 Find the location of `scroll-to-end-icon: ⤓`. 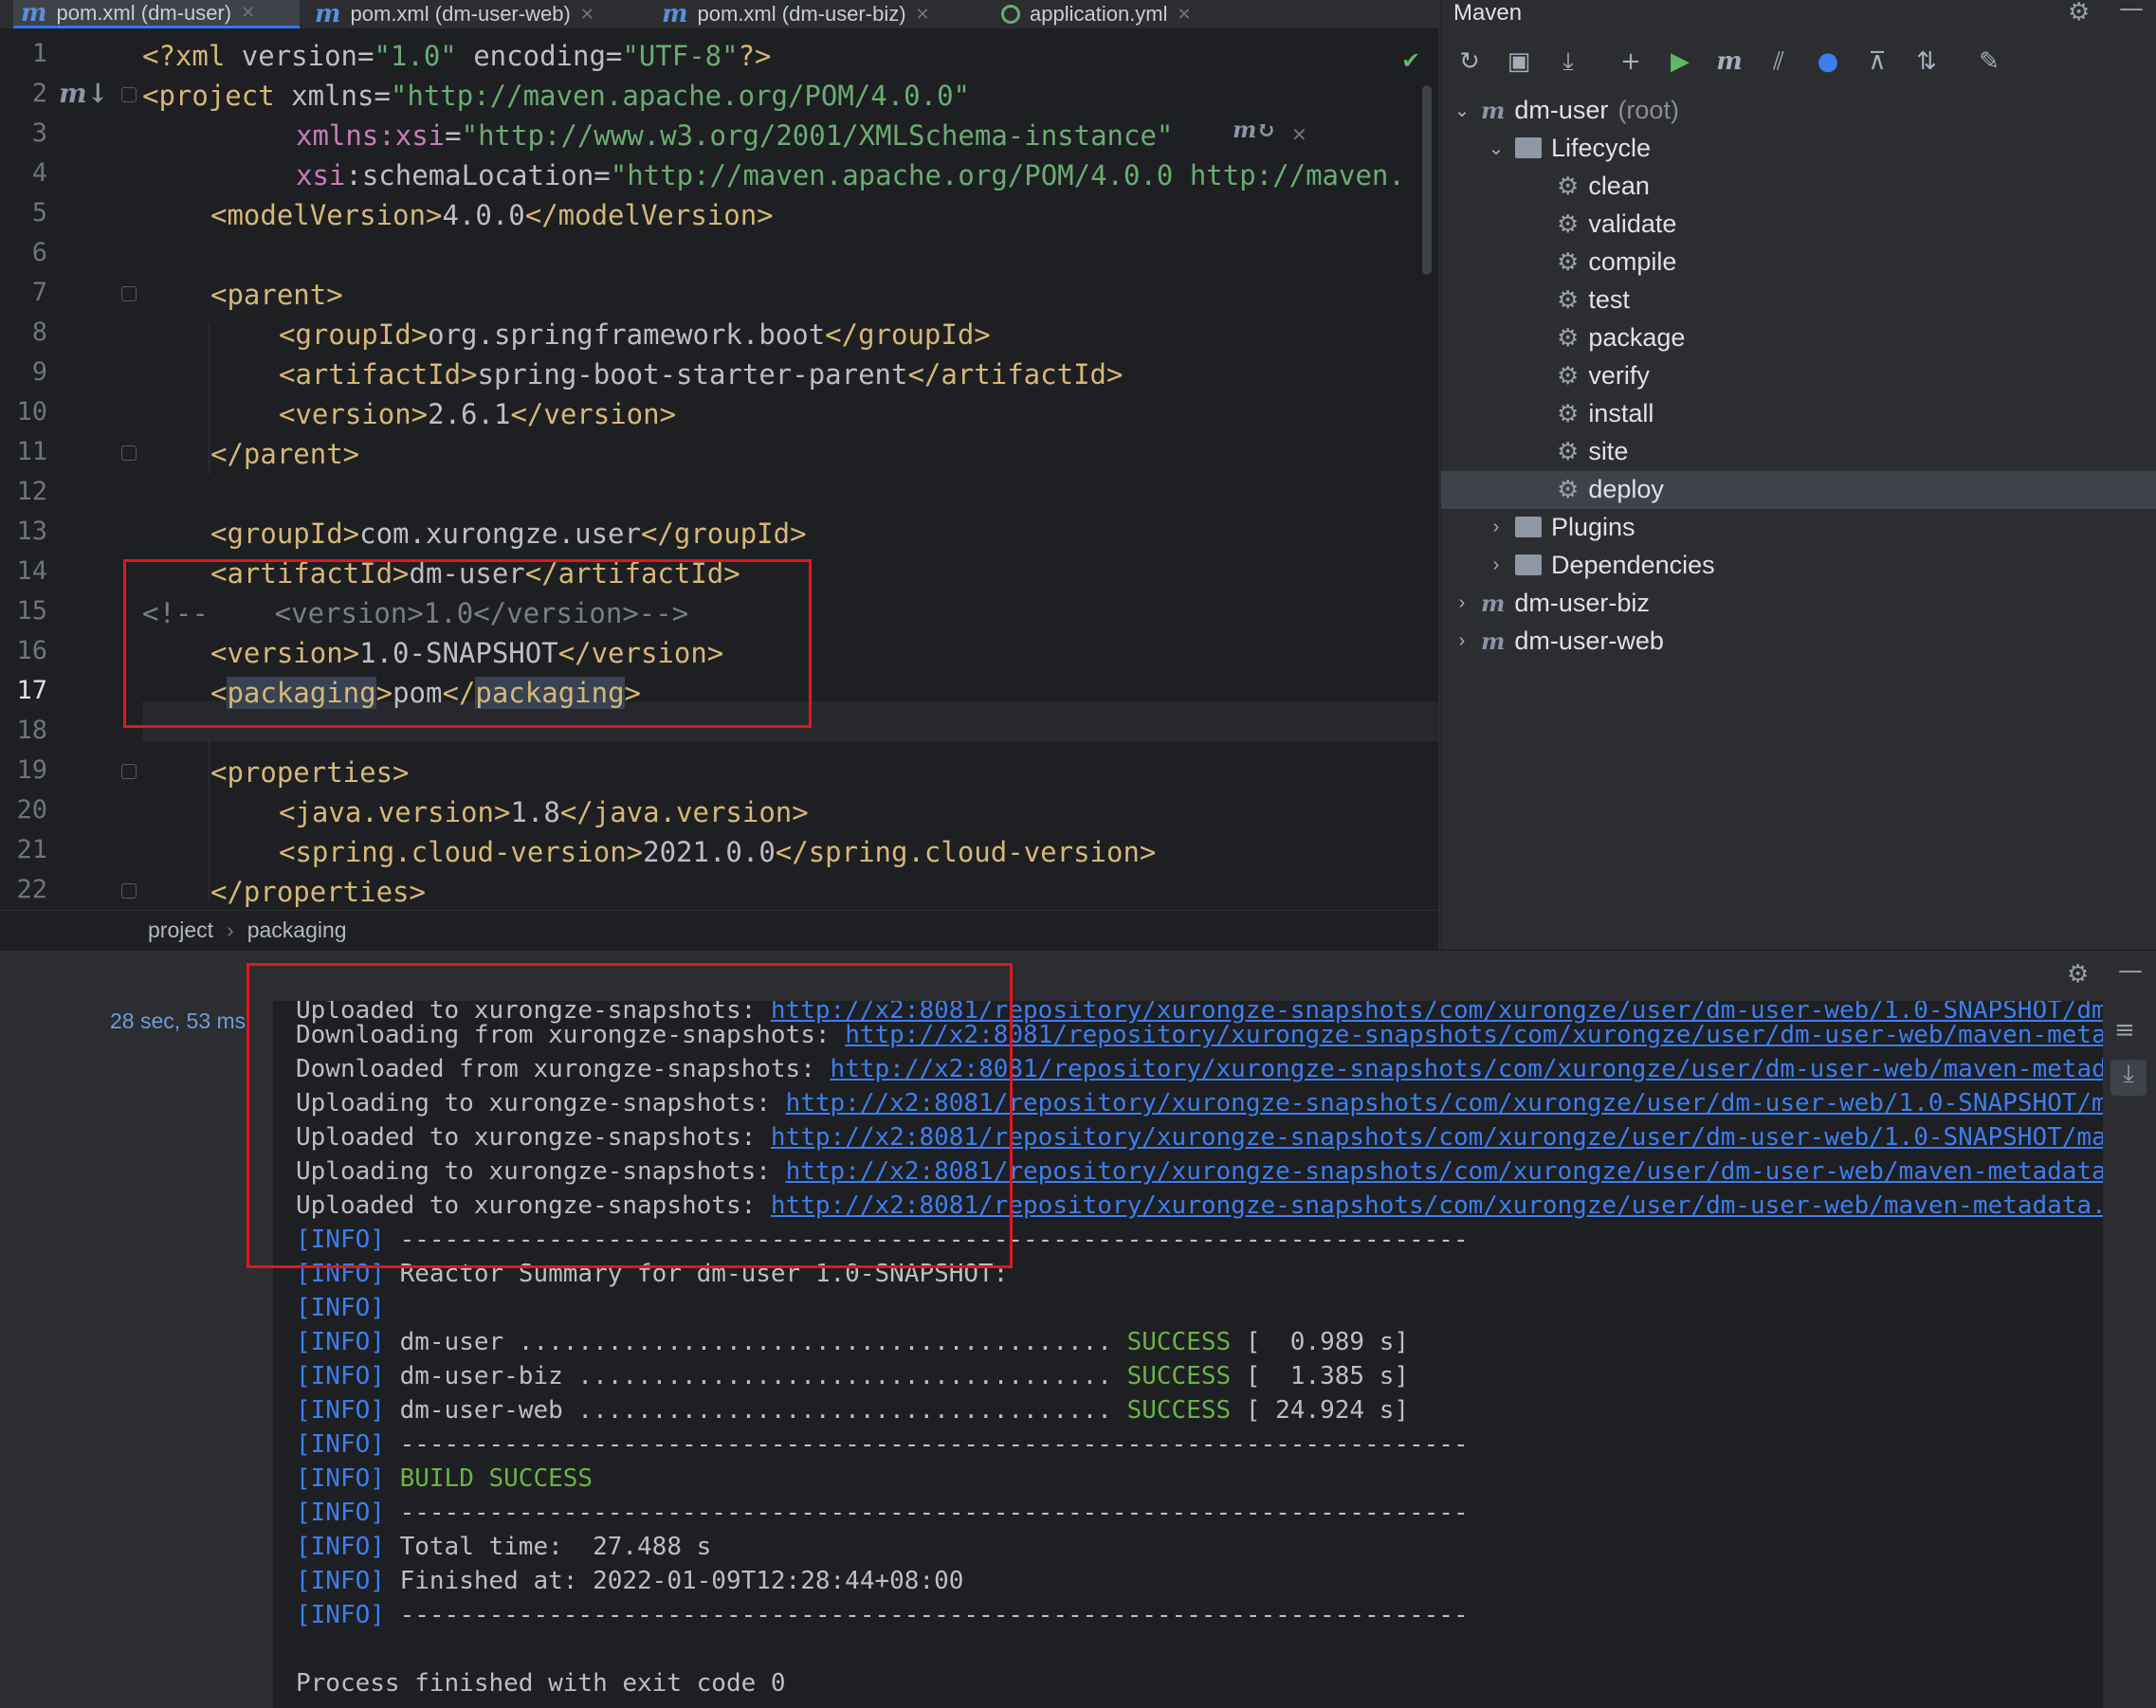

scroll-to-end-icon: ⤓ is located at coordinates (2128, 1078).